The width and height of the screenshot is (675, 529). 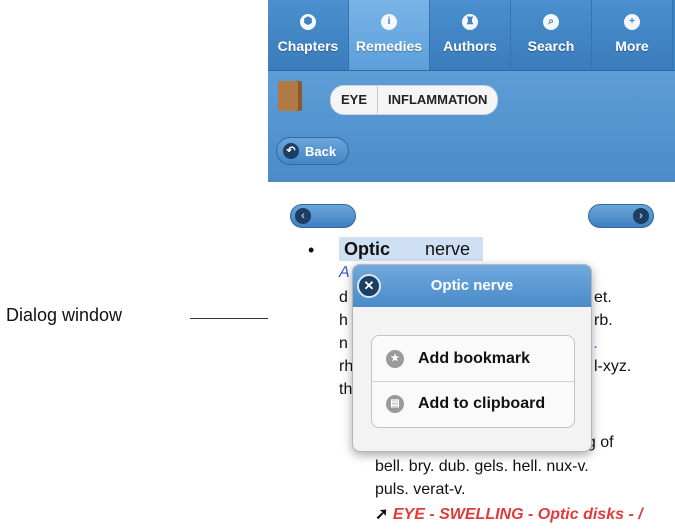 I want to click on remedy-text-end: rb., so click(x=603, y=320).